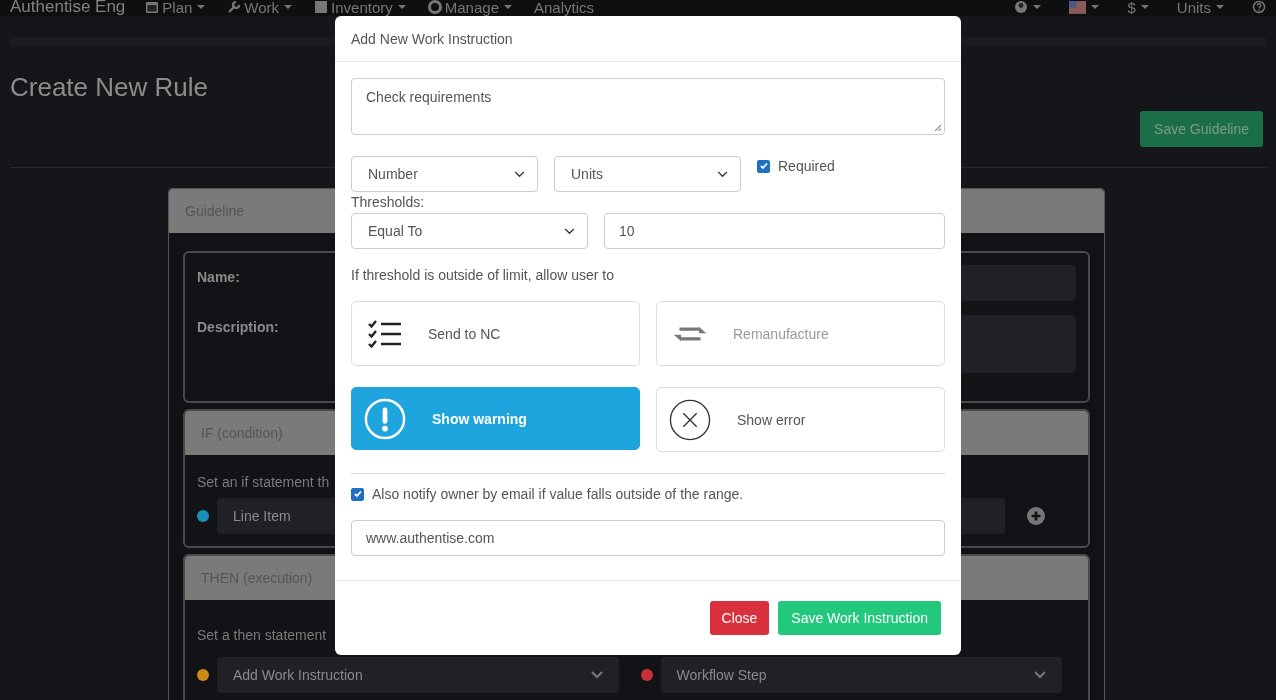  What do you see at coordinates (1200, 7) in the screenshot?
I see `nav-dropdown: Units` at bounding box center [1200, 7].